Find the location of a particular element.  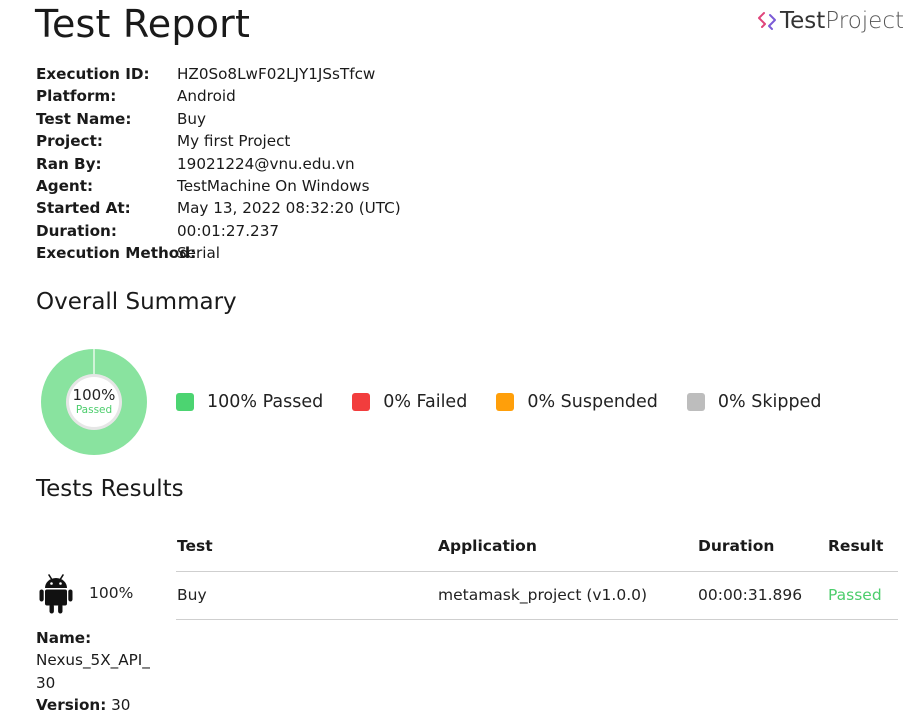

legend-item-suspended: 0% Suspended is located at coordinates (577, 402).